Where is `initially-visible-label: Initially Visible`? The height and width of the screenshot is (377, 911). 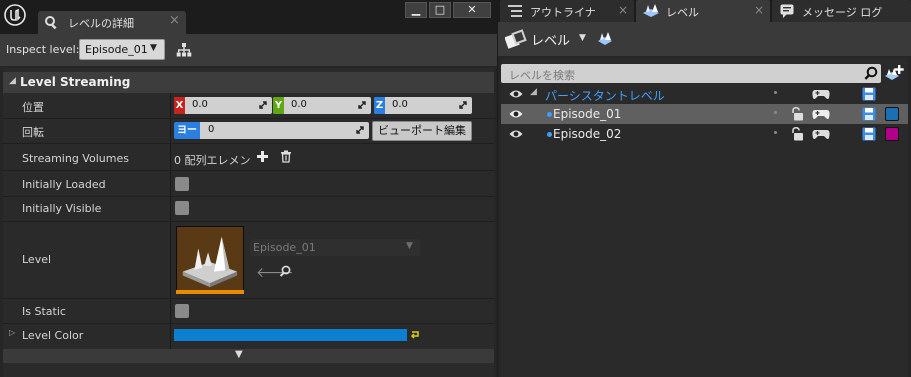
initially-visible-label: Initially Visible is located at coordinates (62, 208).